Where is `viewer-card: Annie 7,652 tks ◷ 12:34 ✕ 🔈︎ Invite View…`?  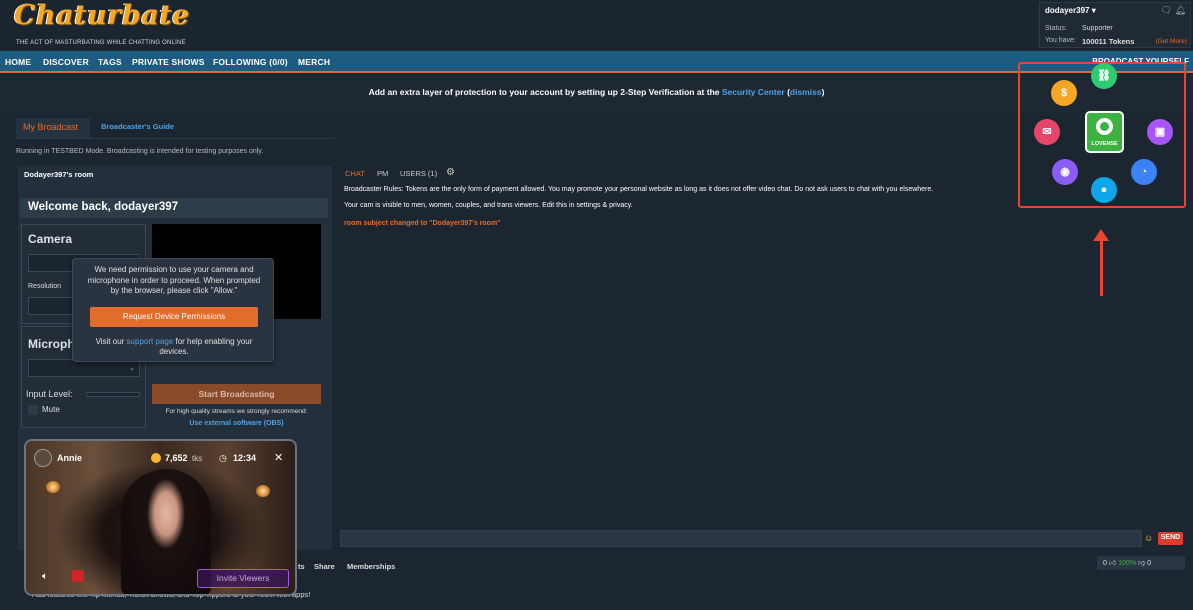
viewer-card: Annie 7,652 tks ◷ 12:34 ✕ 🔈︎ Invite View… is located at coordinates (160, 517).